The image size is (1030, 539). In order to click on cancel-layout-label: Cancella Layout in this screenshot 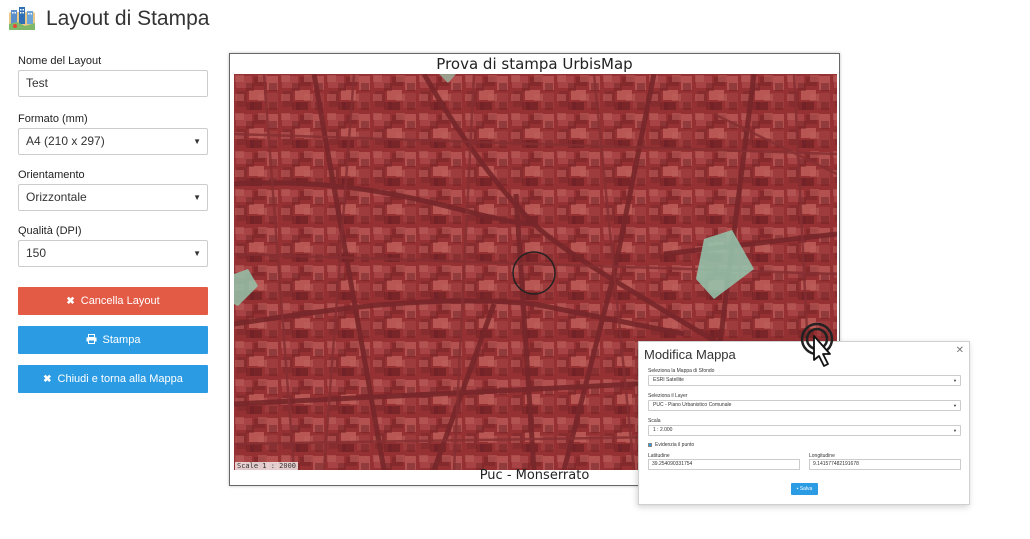, I will do `click(120, 301)`.